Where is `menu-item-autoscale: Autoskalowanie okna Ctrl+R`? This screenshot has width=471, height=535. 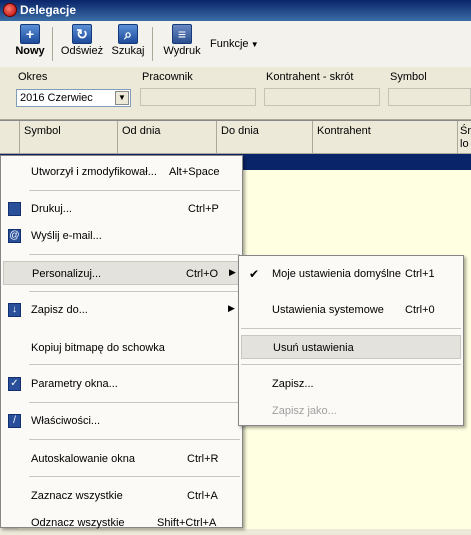
menu-item-autoscale: Autoskalowanie okna Ctrl+R is located at coordinates (121, 459).